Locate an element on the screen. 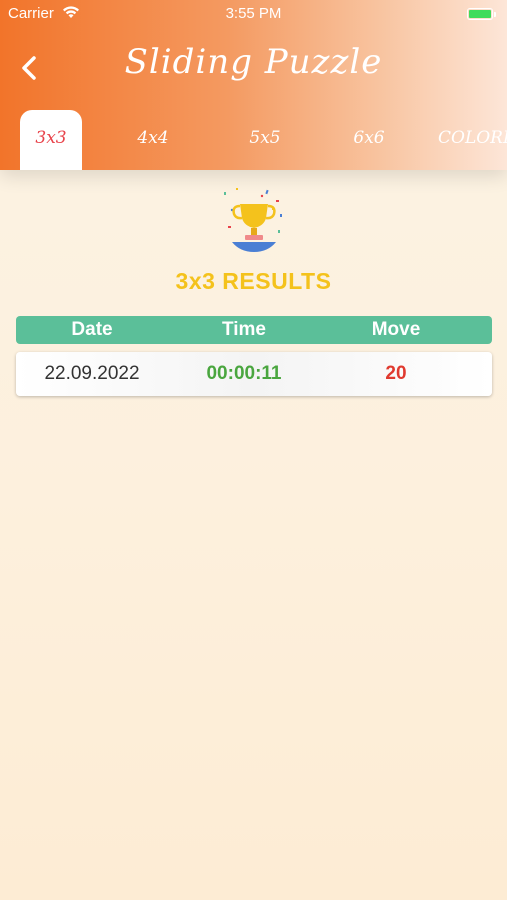  tab-4x4: 4x4 is located at coordinates (153, 140).